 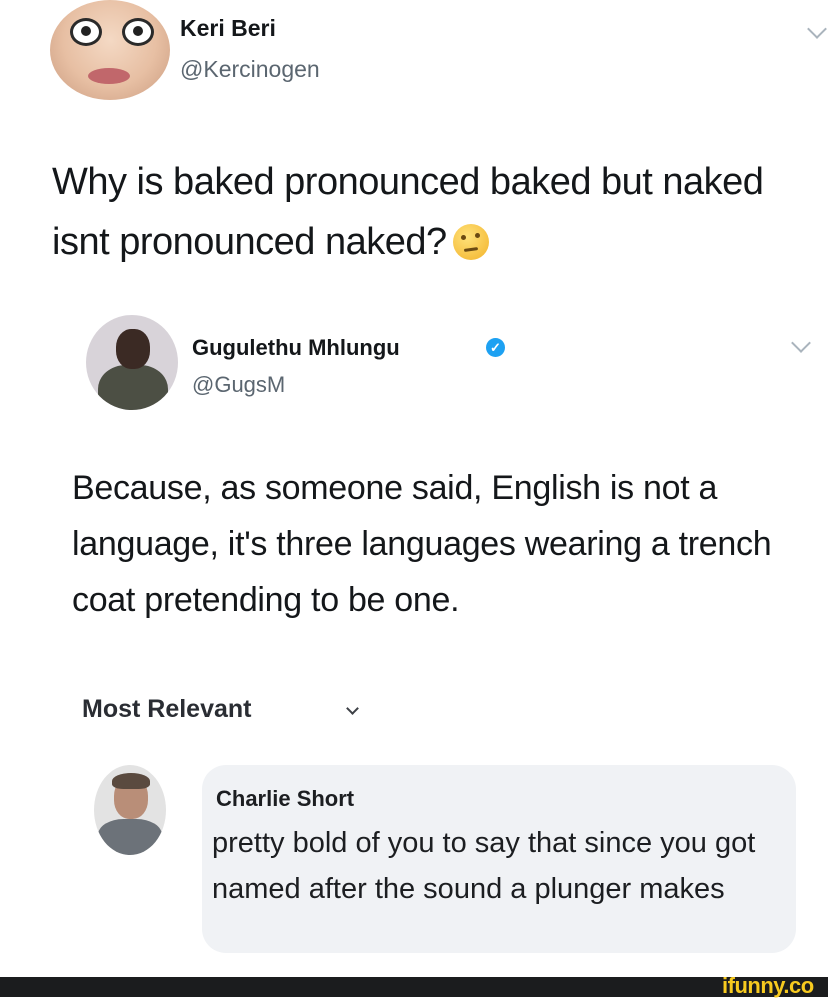 What do you see at coordinates (86, 32) in the screenshot?
I see `eye-left` at bounding box center [86, 32].